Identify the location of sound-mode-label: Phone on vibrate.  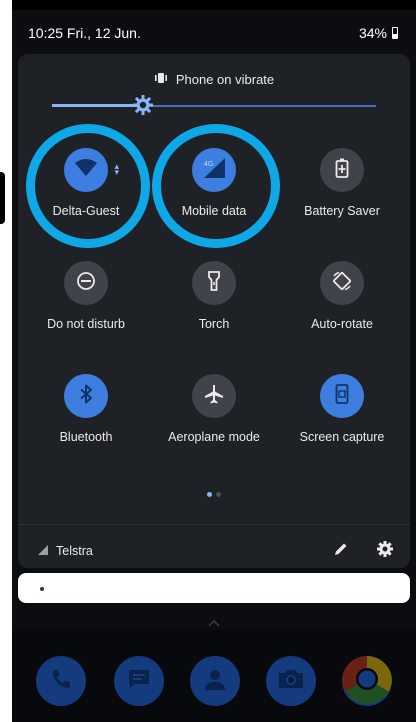
(225, 79).